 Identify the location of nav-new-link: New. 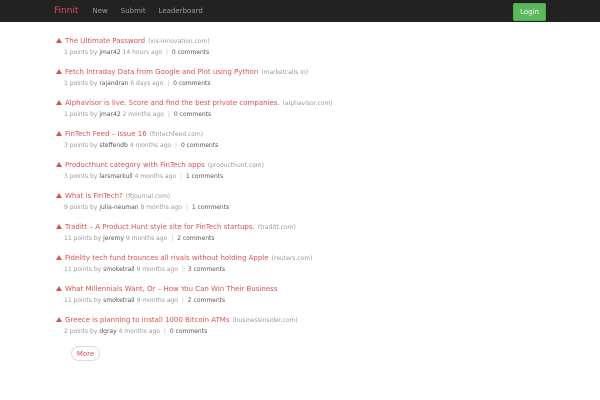
(99, 11).